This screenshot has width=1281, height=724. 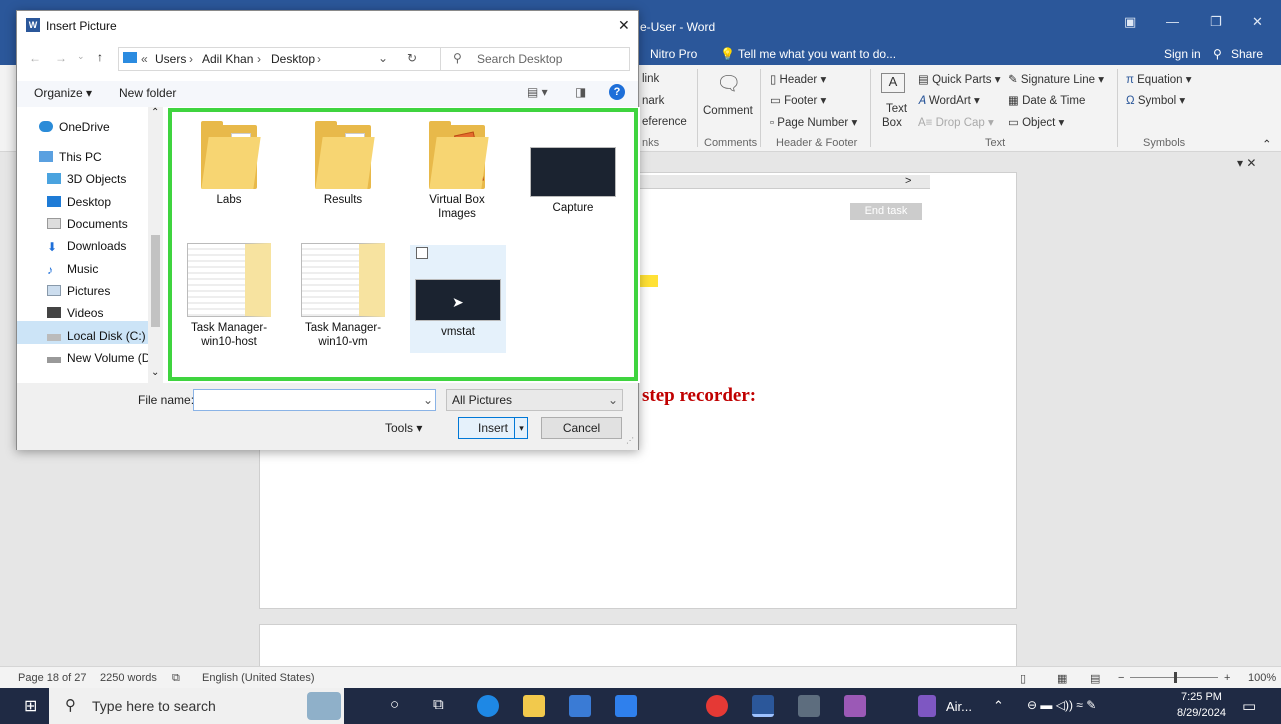 I want to click on chevron-down-icon: ⌄, so click(x=428, y=400).